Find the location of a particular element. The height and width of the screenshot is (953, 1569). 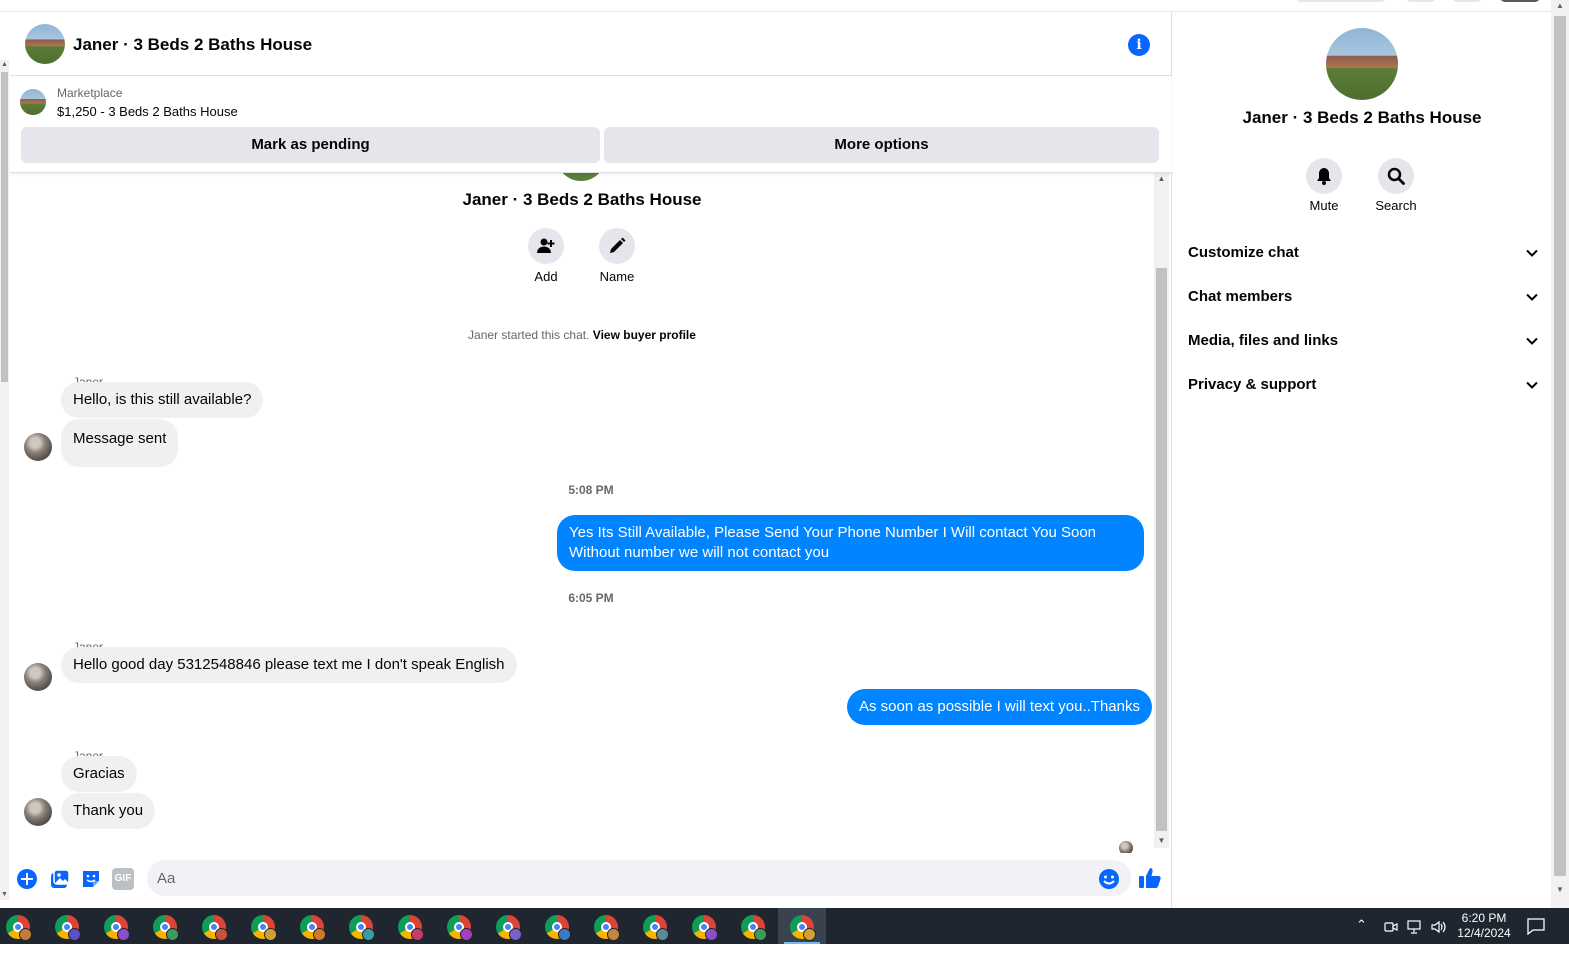

timestamp: 5:08 PM is located at coordinates (591, 490).